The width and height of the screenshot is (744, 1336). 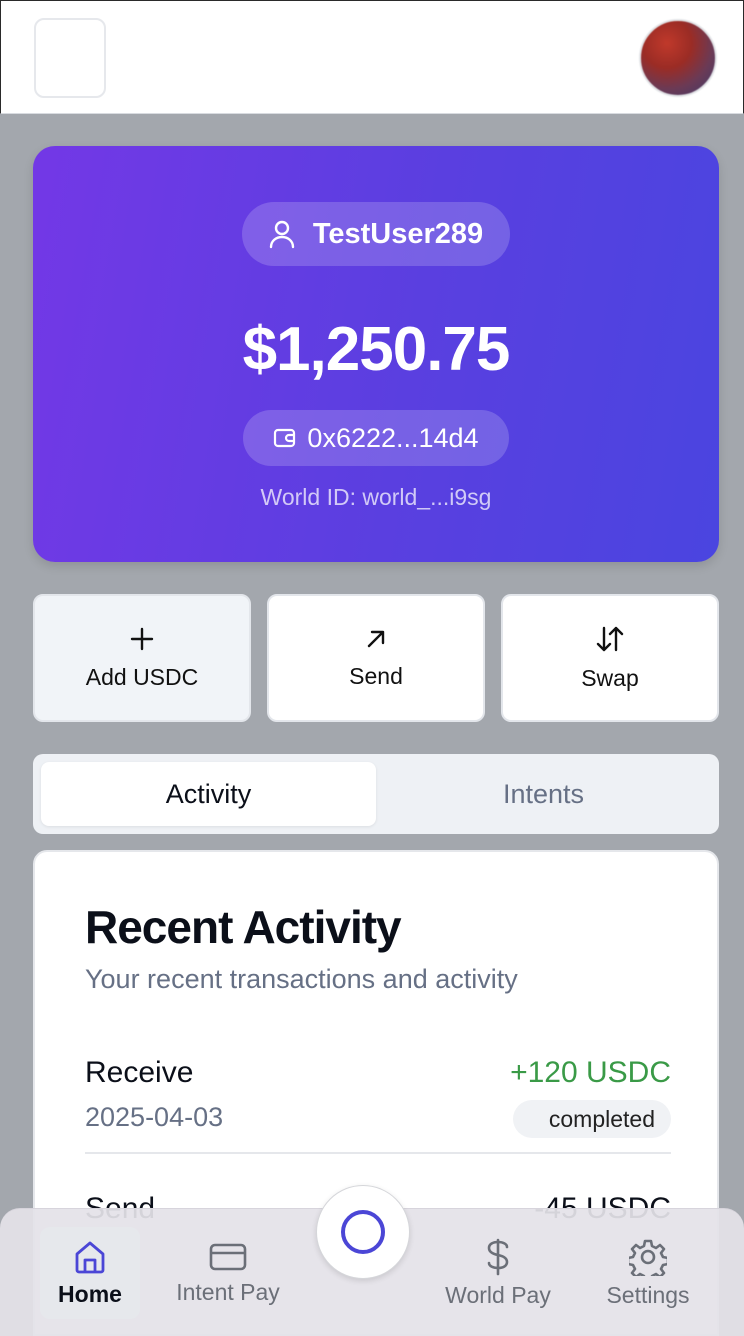 What do you see at coordinates (301, 979) in the screenshot?
I see `card-subtitle: Your recent transactions and activity` at bounding box center [301, 979].